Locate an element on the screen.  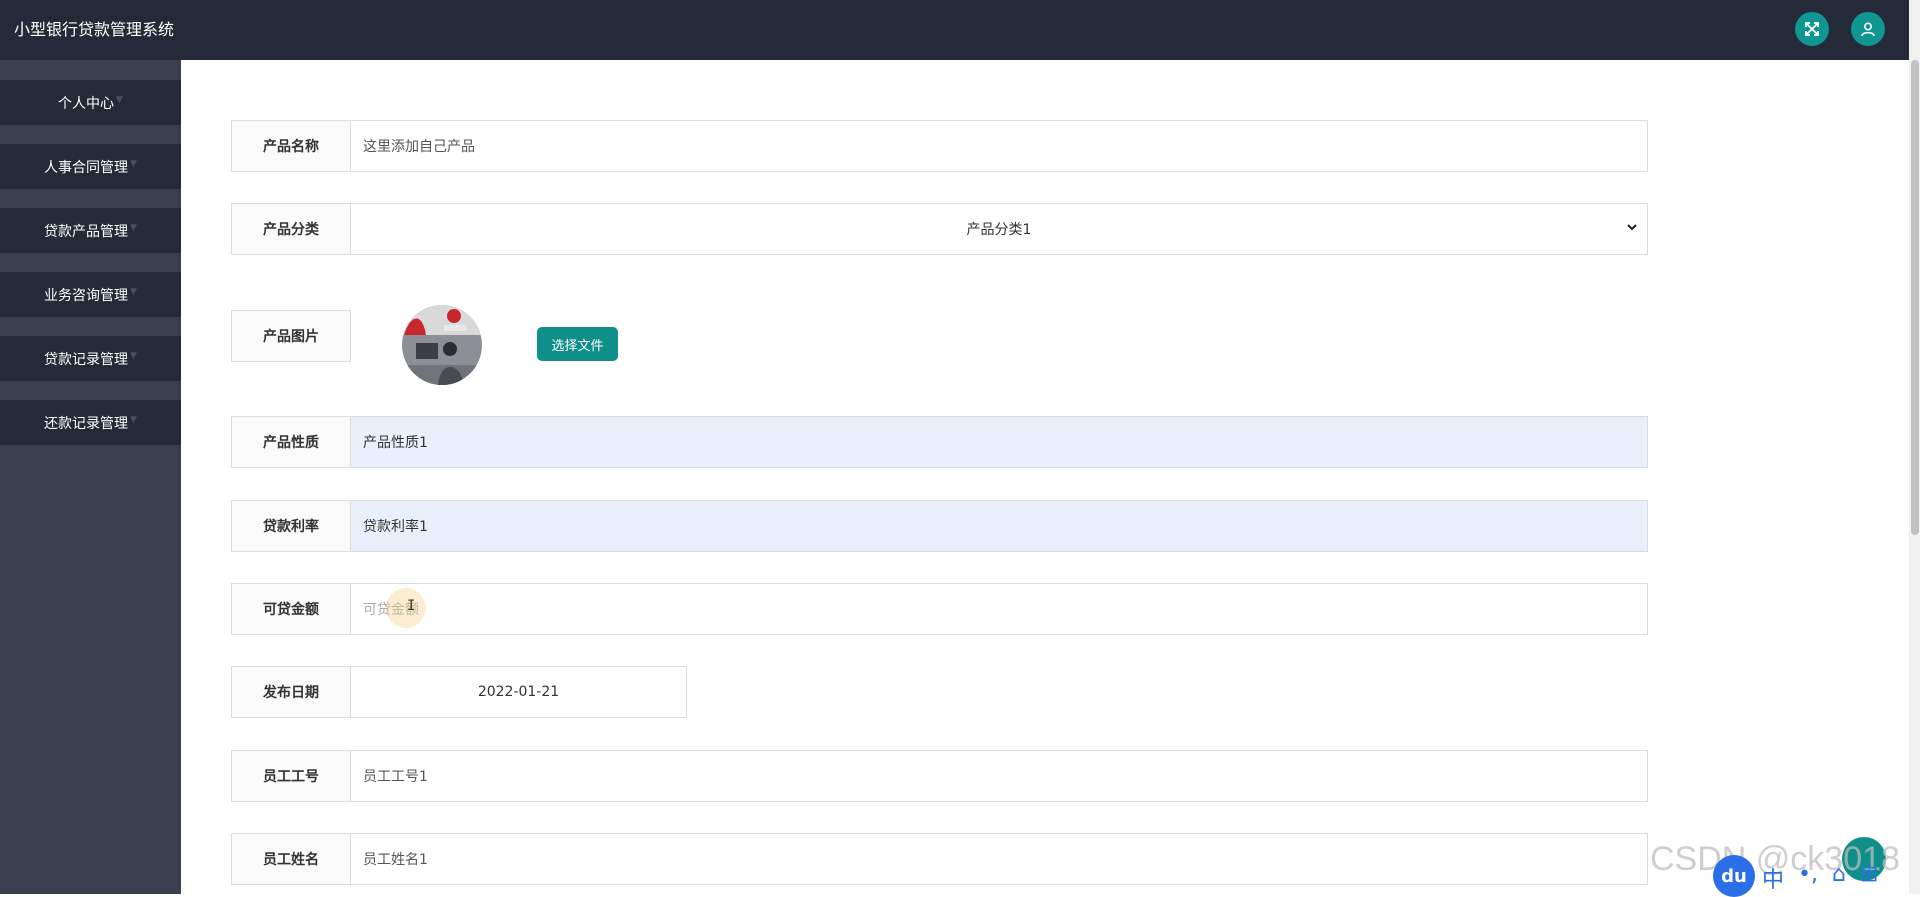
sidebar-item-label: 还款记录管理 is located at coordinates (86, 423).